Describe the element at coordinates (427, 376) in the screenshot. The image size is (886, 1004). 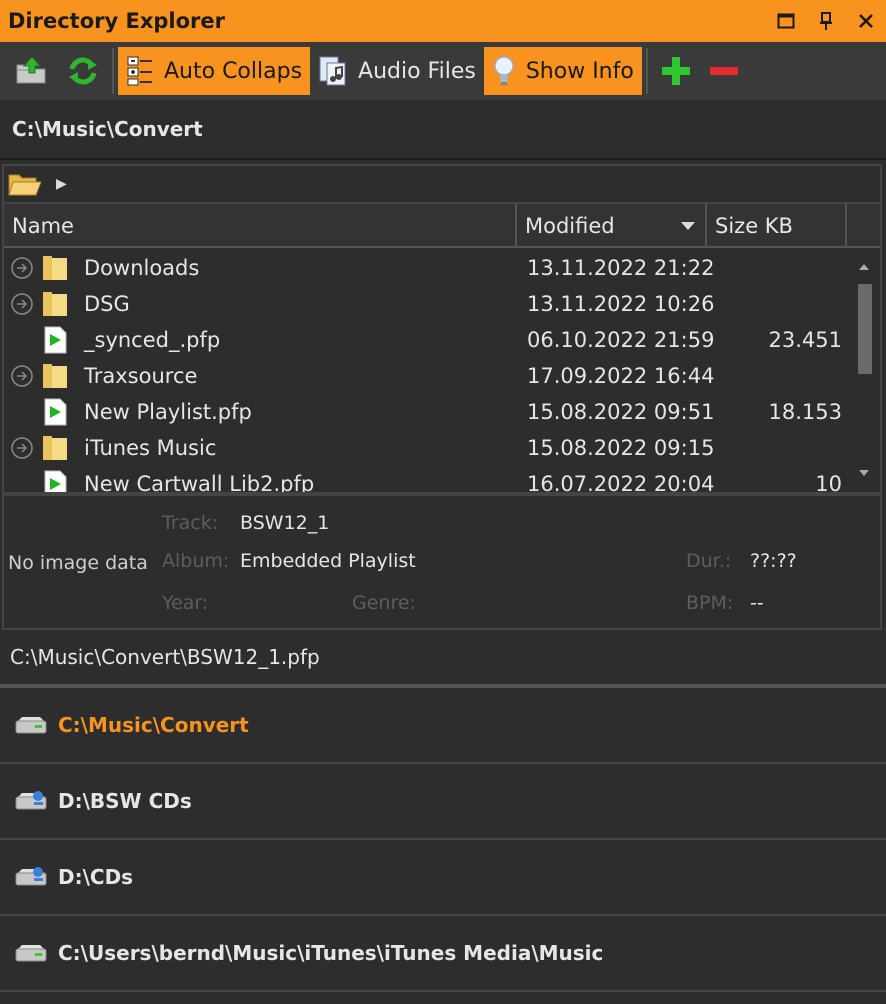
I see `table-row: Traxsource 17.09.2022 16:44` at that location.